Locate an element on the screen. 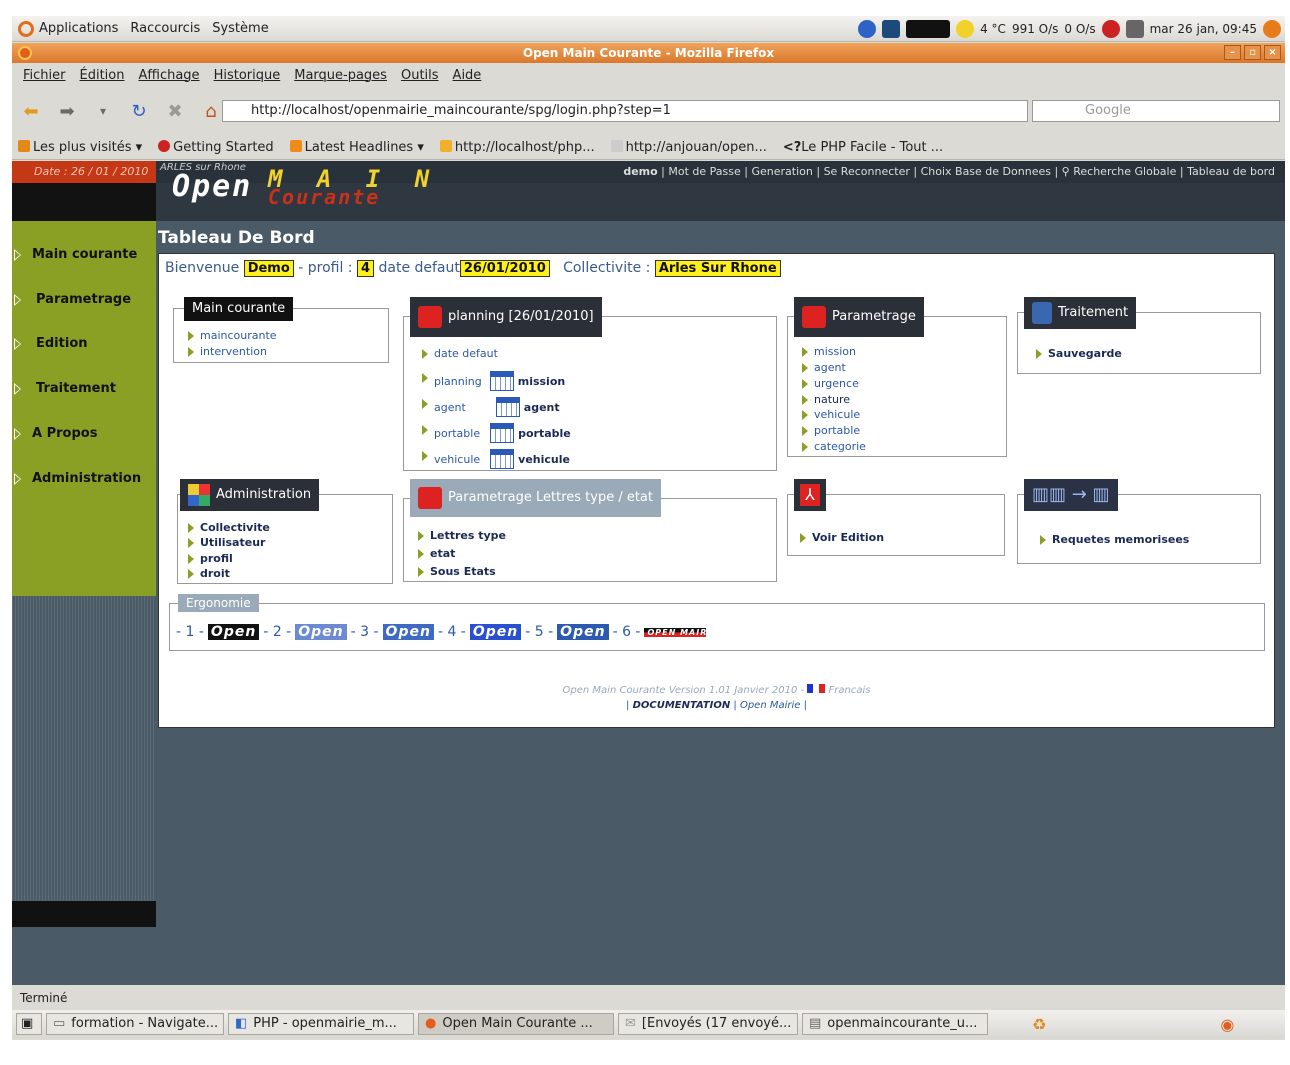 Image resolution: width=1290 pixels, height=1065 pixels. stop-icon: ✖ is located at coordinates (175, 111).